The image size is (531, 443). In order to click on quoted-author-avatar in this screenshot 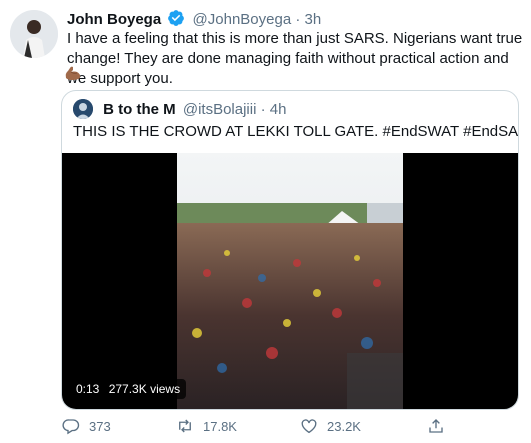, I will do `click(83, 109)`.